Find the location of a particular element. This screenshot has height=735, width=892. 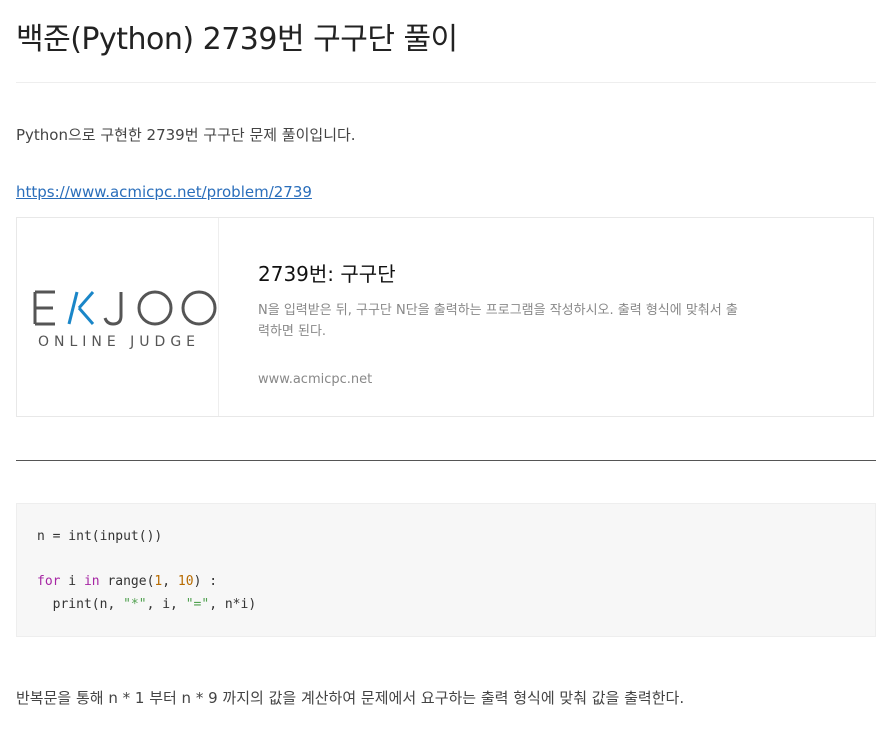

card-thumbnail: ONLINE JUDGE is located at coordinates (118, 317).